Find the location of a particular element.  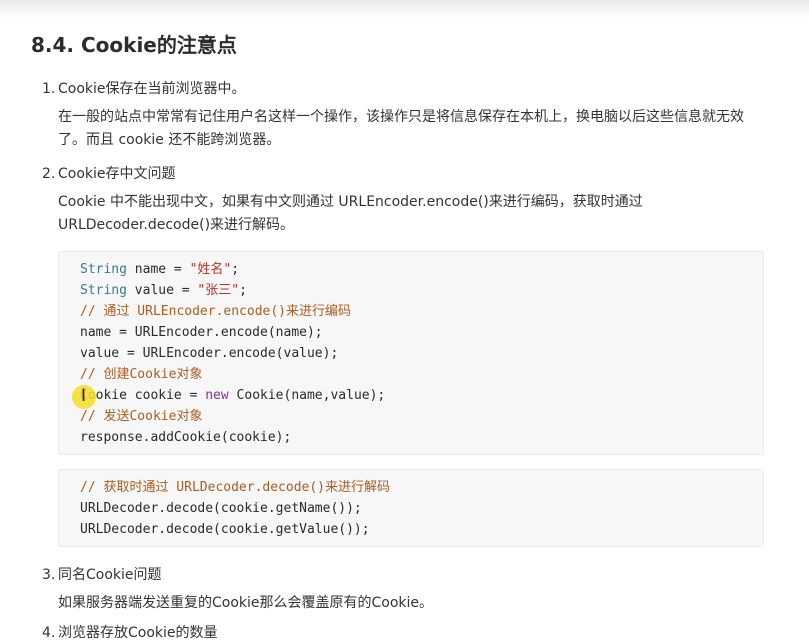

code-comment: // 获取时通过 URLDecoder.decode()来进行解码 is located at coordinates (235, 487).